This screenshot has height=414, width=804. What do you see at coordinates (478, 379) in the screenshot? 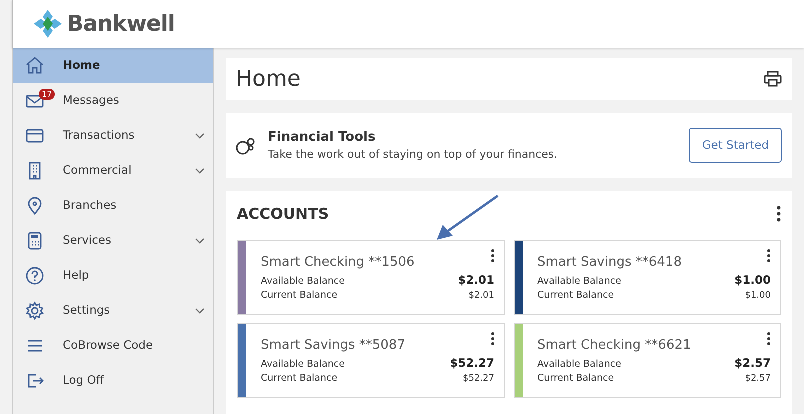
I see `current-balance: $52.27` at bounding box center [478, 379].